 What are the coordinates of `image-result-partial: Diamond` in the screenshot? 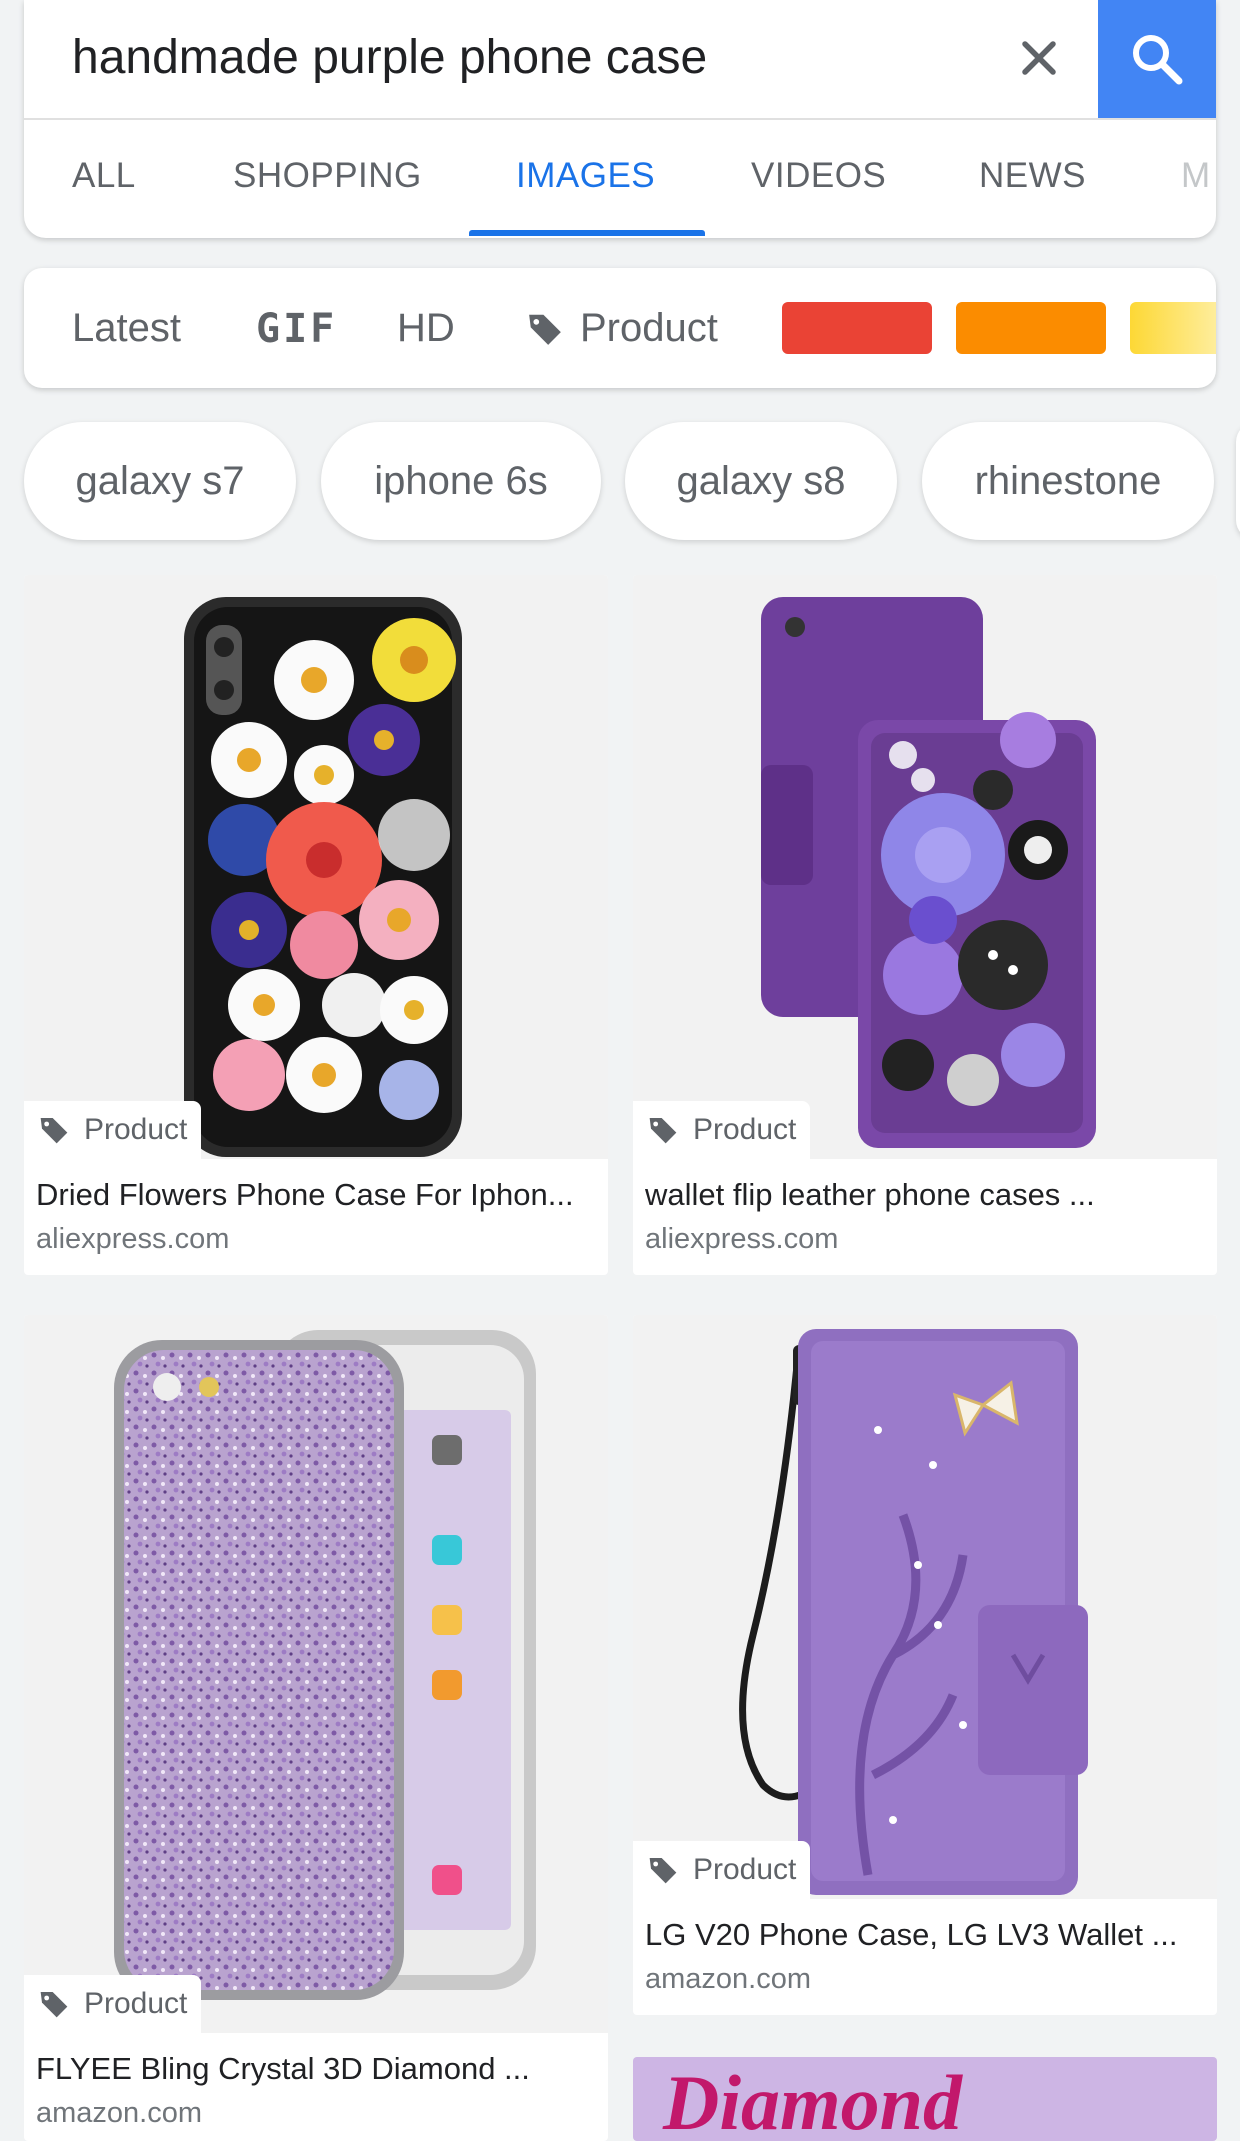 It's located at (925, 2099).